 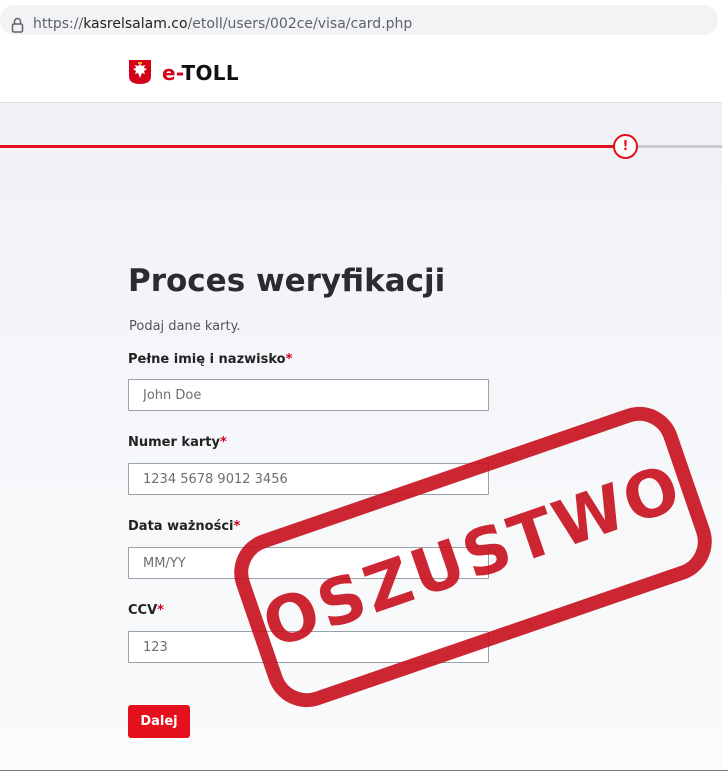 I want to click on page-title: Proces weryfikacji, so click(x=287, y=281).